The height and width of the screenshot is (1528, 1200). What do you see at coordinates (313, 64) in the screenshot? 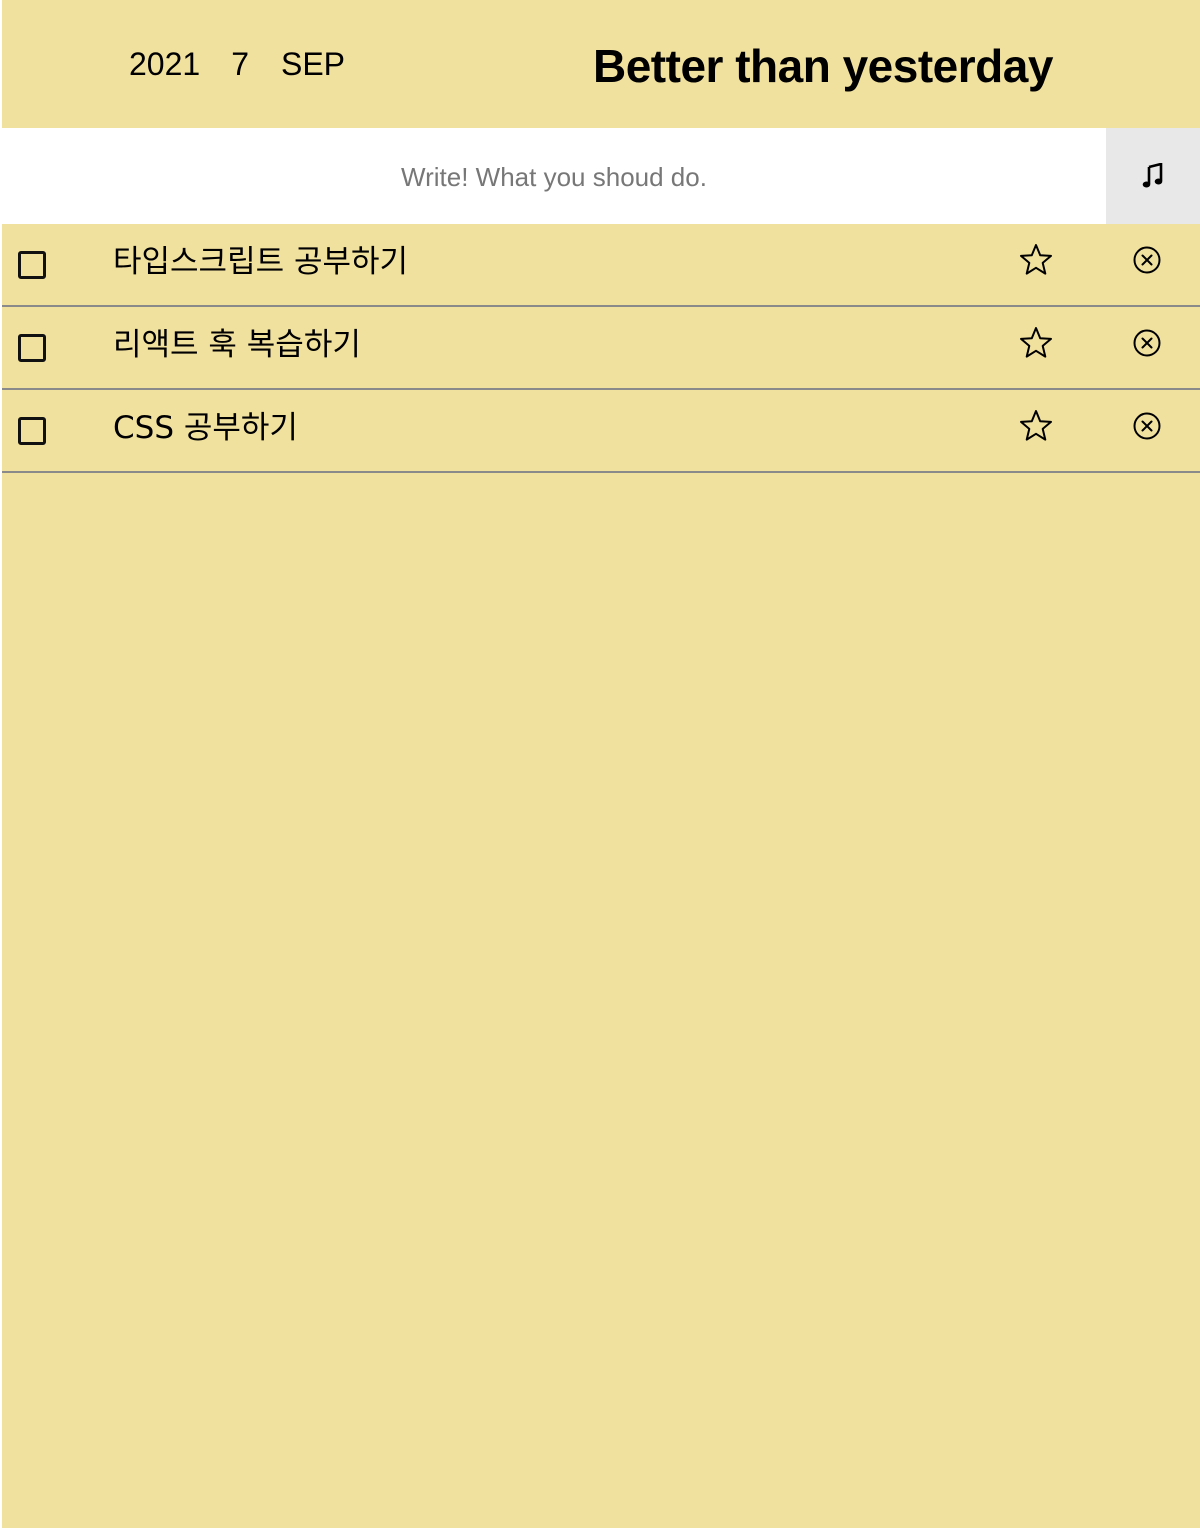
I see `date-month: SEP` at bounding box center [313, 64].